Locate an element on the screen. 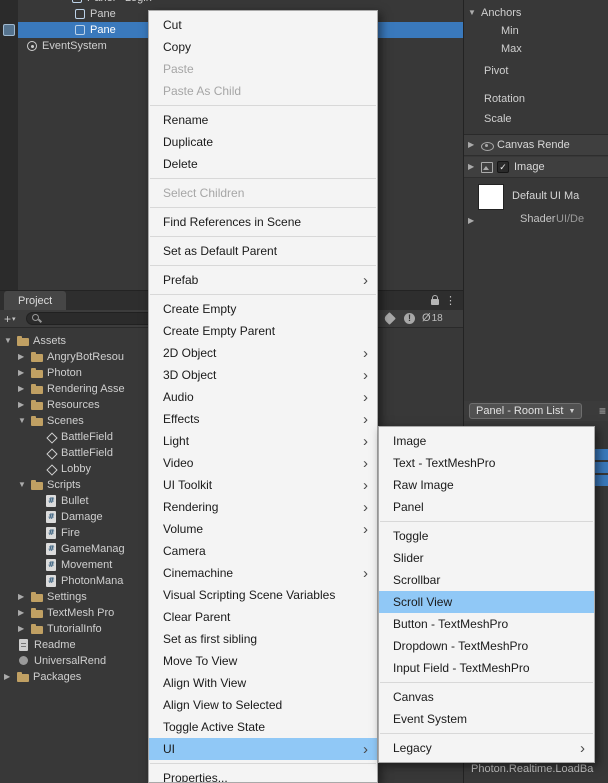  menu-item-light: Light › is located at coordinates (263, 441).